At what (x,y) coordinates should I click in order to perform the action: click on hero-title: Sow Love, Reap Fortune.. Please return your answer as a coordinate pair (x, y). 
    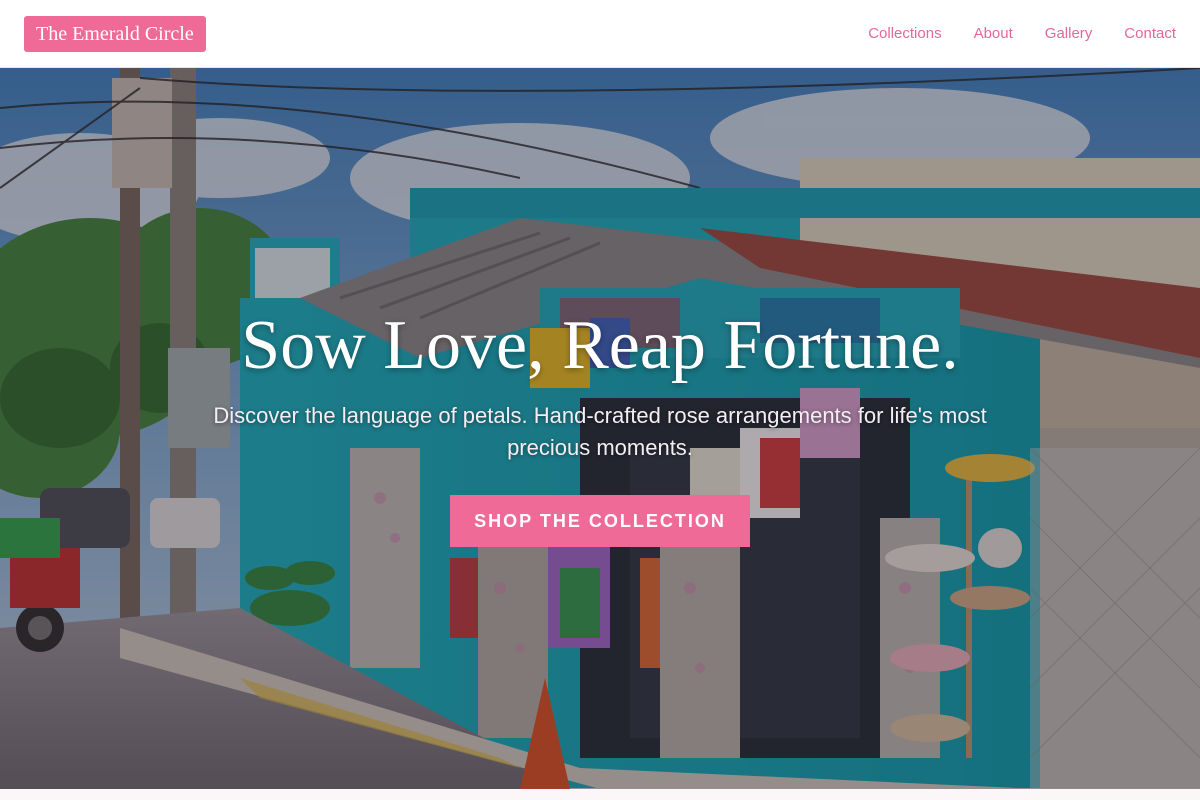
    Looking at the image, I should click on (600, 345).